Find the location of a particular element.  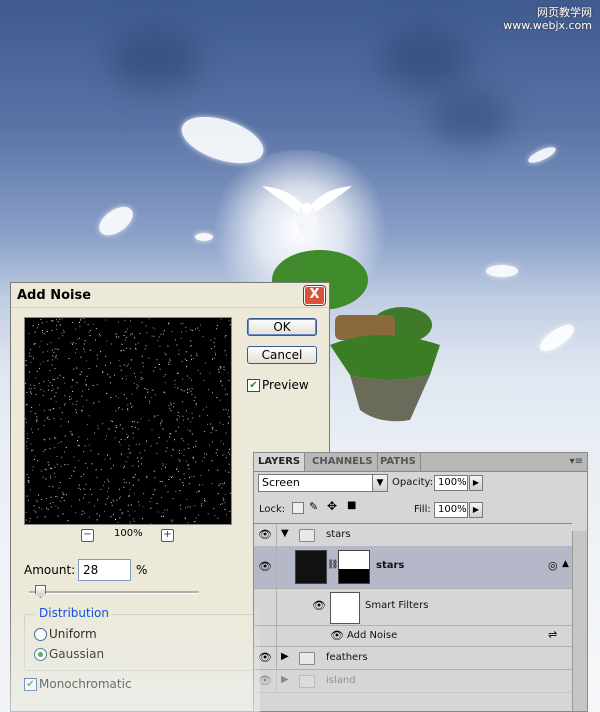

amount-label: Amount: is located at coordinates (50, 570).